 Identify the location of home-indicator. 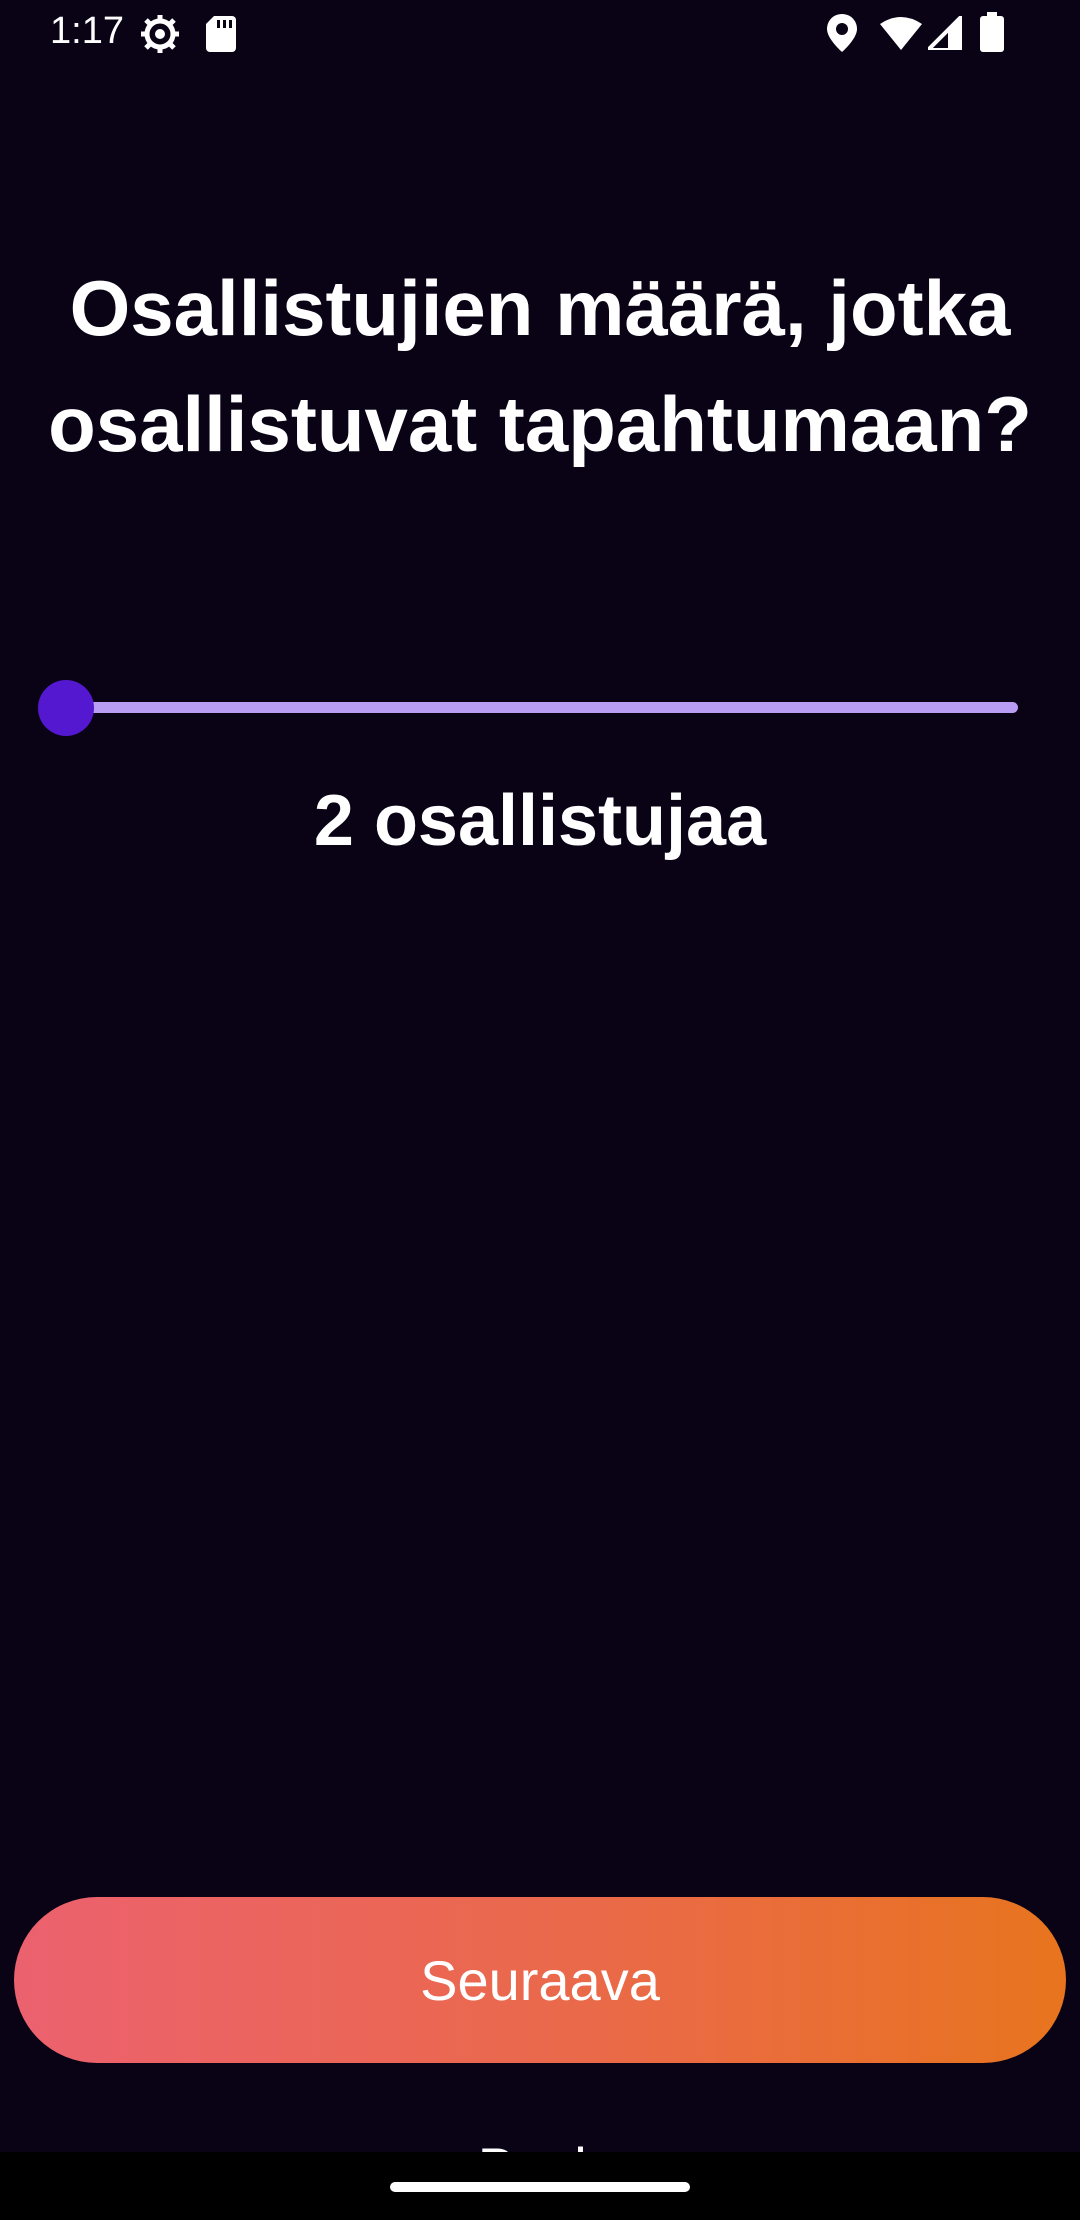
(540, 2187).